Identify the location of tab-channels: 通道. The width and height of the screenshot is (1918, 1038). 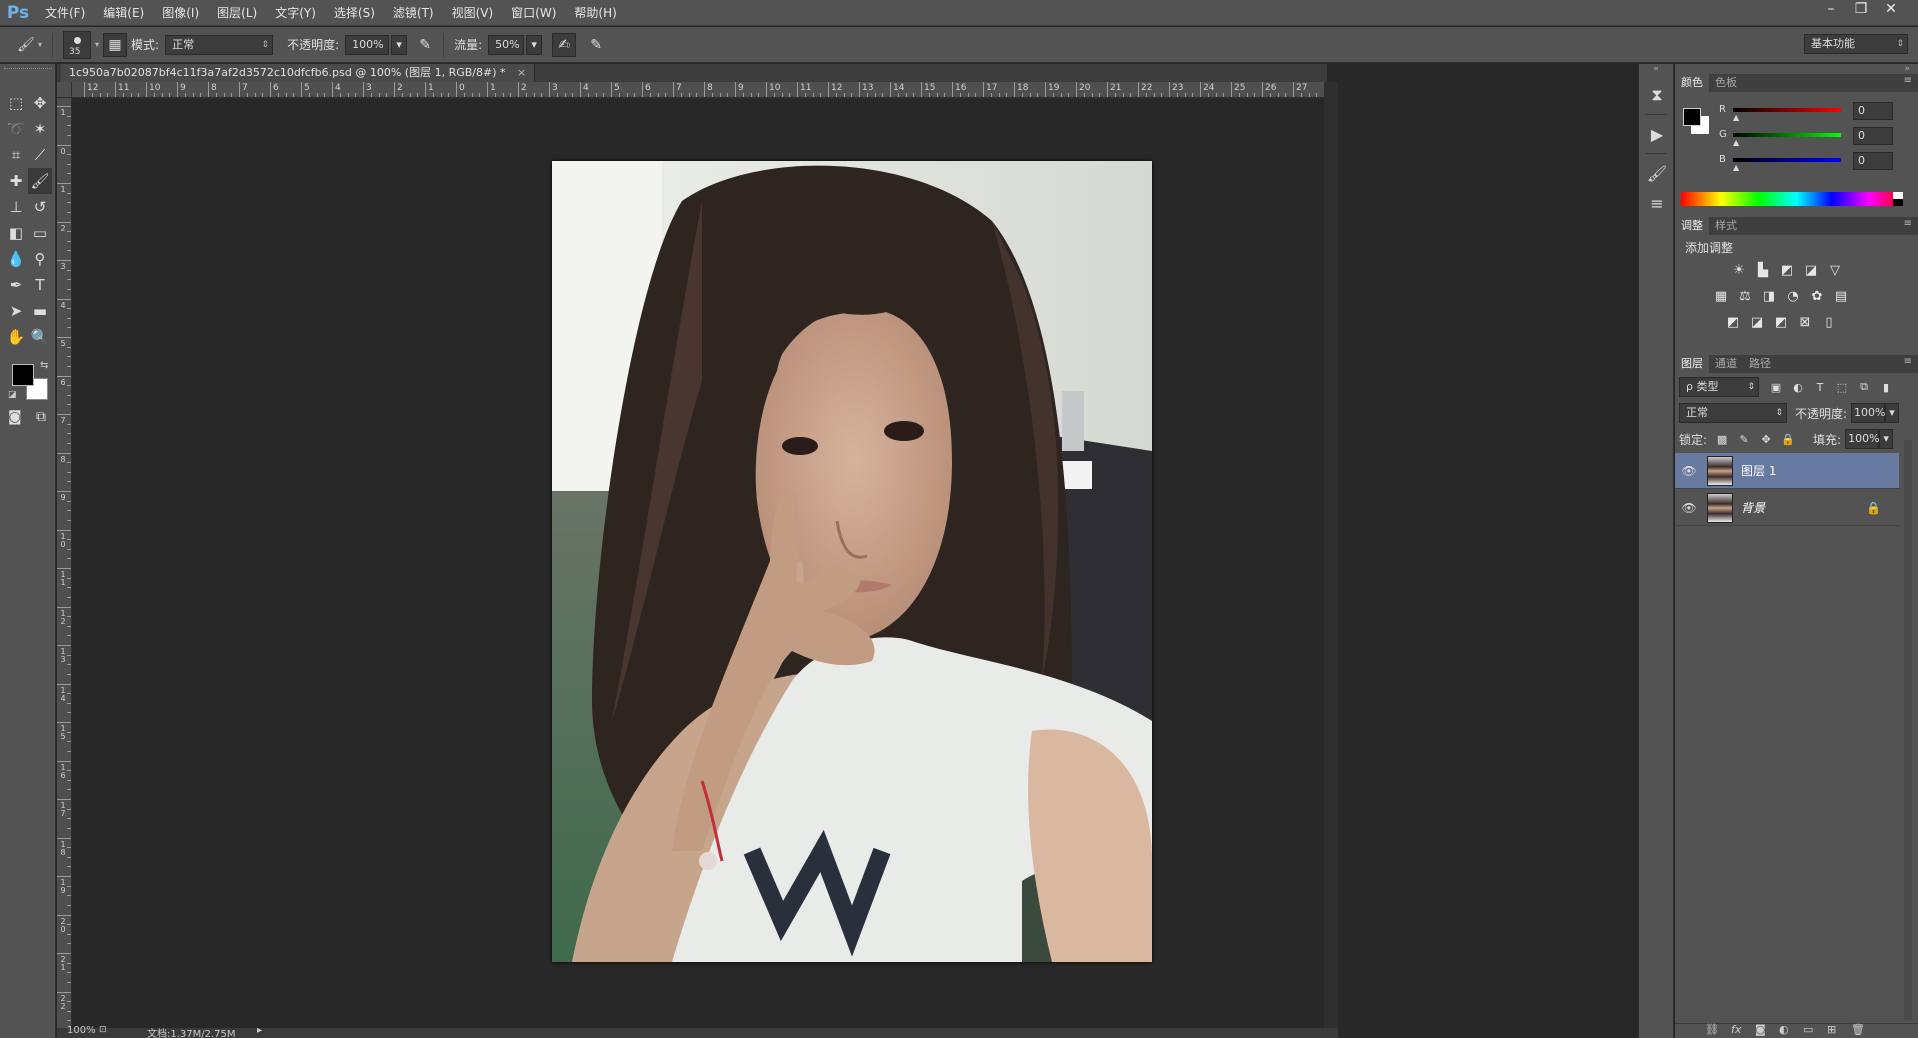
(1726, 364).